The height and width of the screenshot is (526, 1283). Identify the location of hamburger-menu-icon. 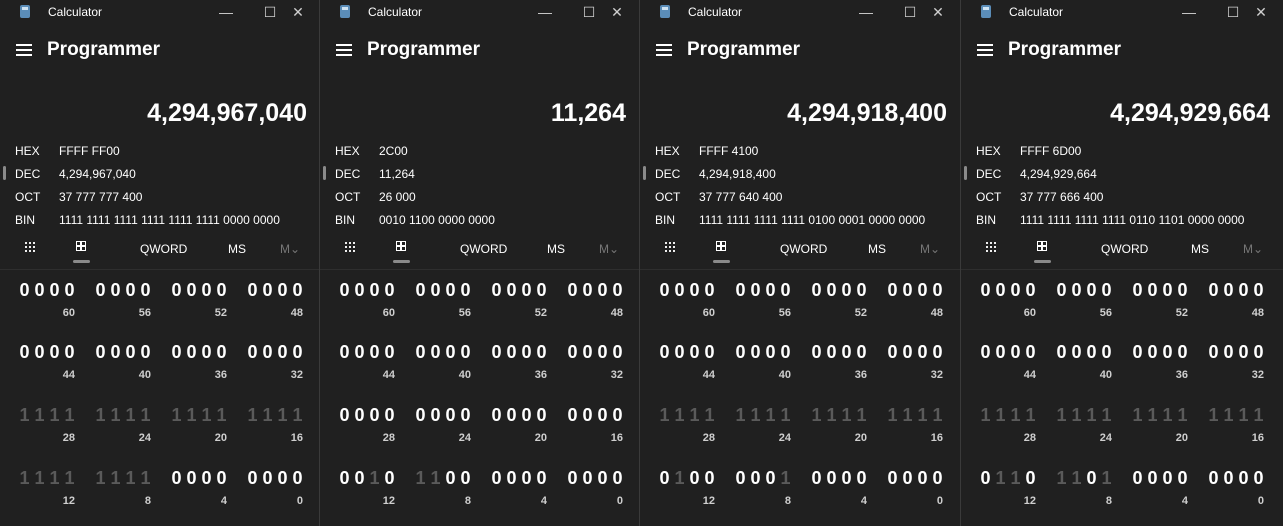
(24, 51).